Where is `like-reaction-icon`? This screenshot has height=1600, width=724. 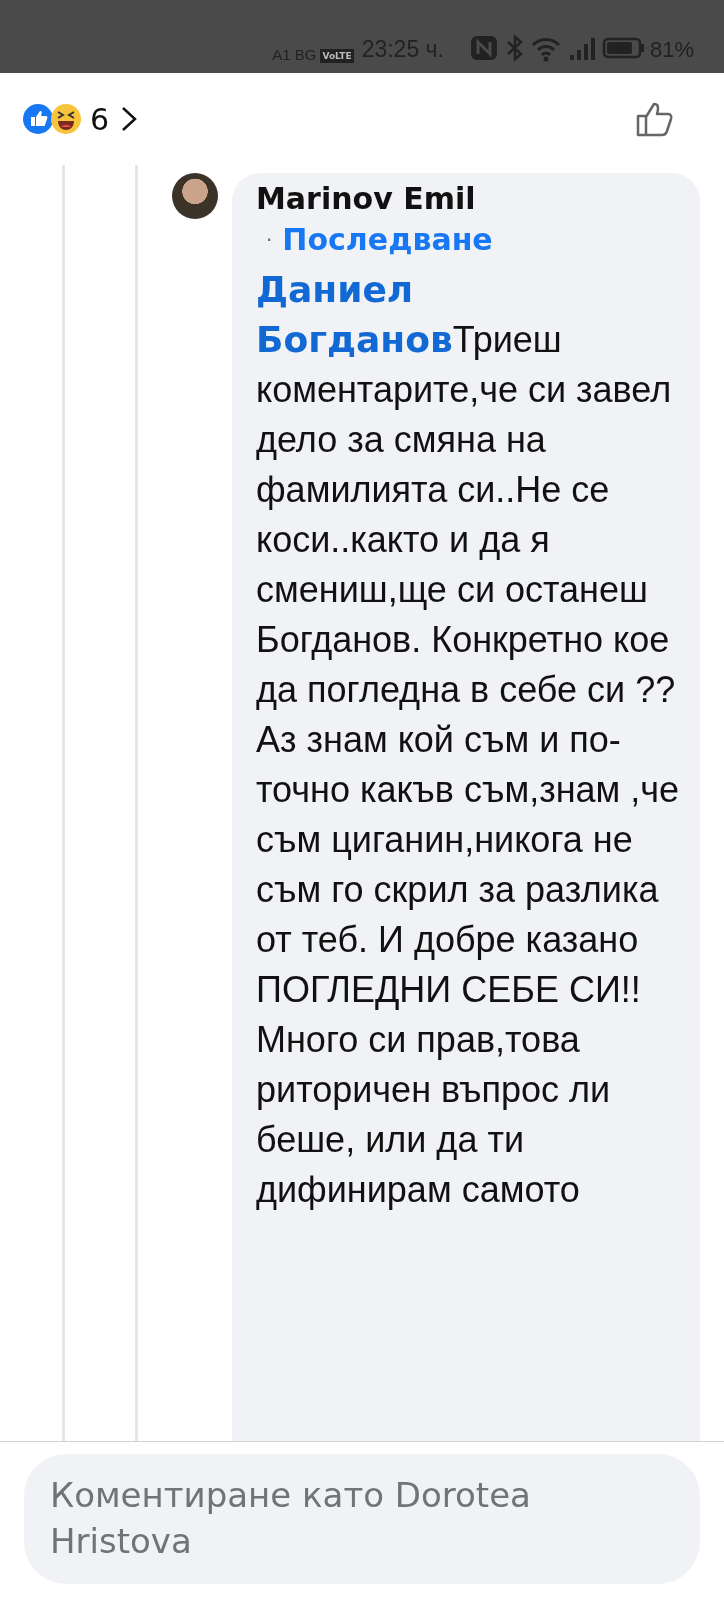 like-reaction-icon is located at coordinates (38, 119).